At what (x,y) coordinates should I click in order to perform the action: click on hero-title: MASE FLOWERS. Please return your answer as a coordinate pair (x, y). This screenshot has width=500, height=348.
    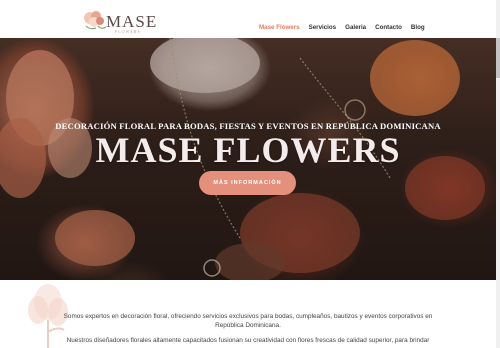
    Looking at the image, I should click on (248, 150).